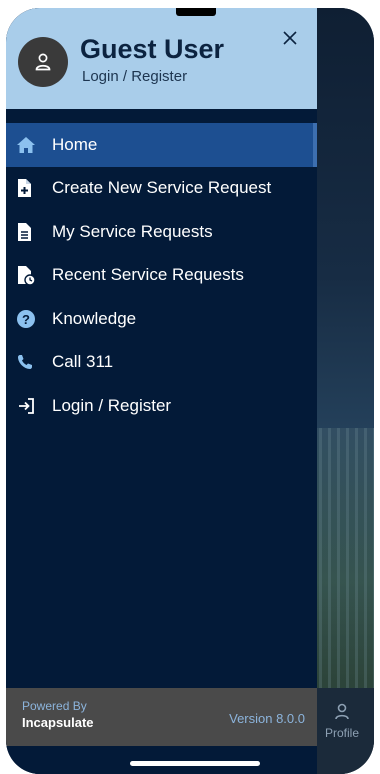 The image size is (380, 774). What do you see at coordinates (30, 232) in the screenshot?
I see `file-text-icon` at bounding box center [30, 232].